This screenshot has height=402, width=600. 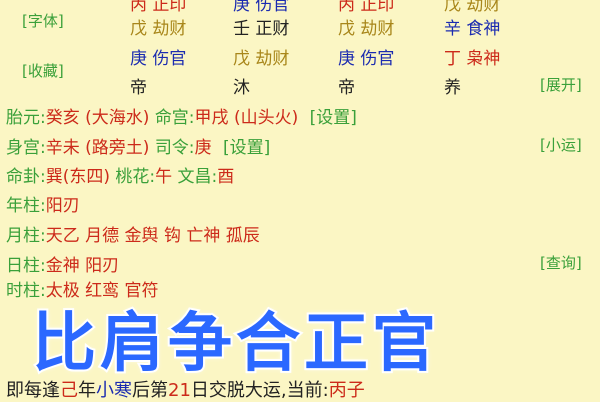 I want to click on yuezhu-label: 月柱:, so click(x=26, y=236).